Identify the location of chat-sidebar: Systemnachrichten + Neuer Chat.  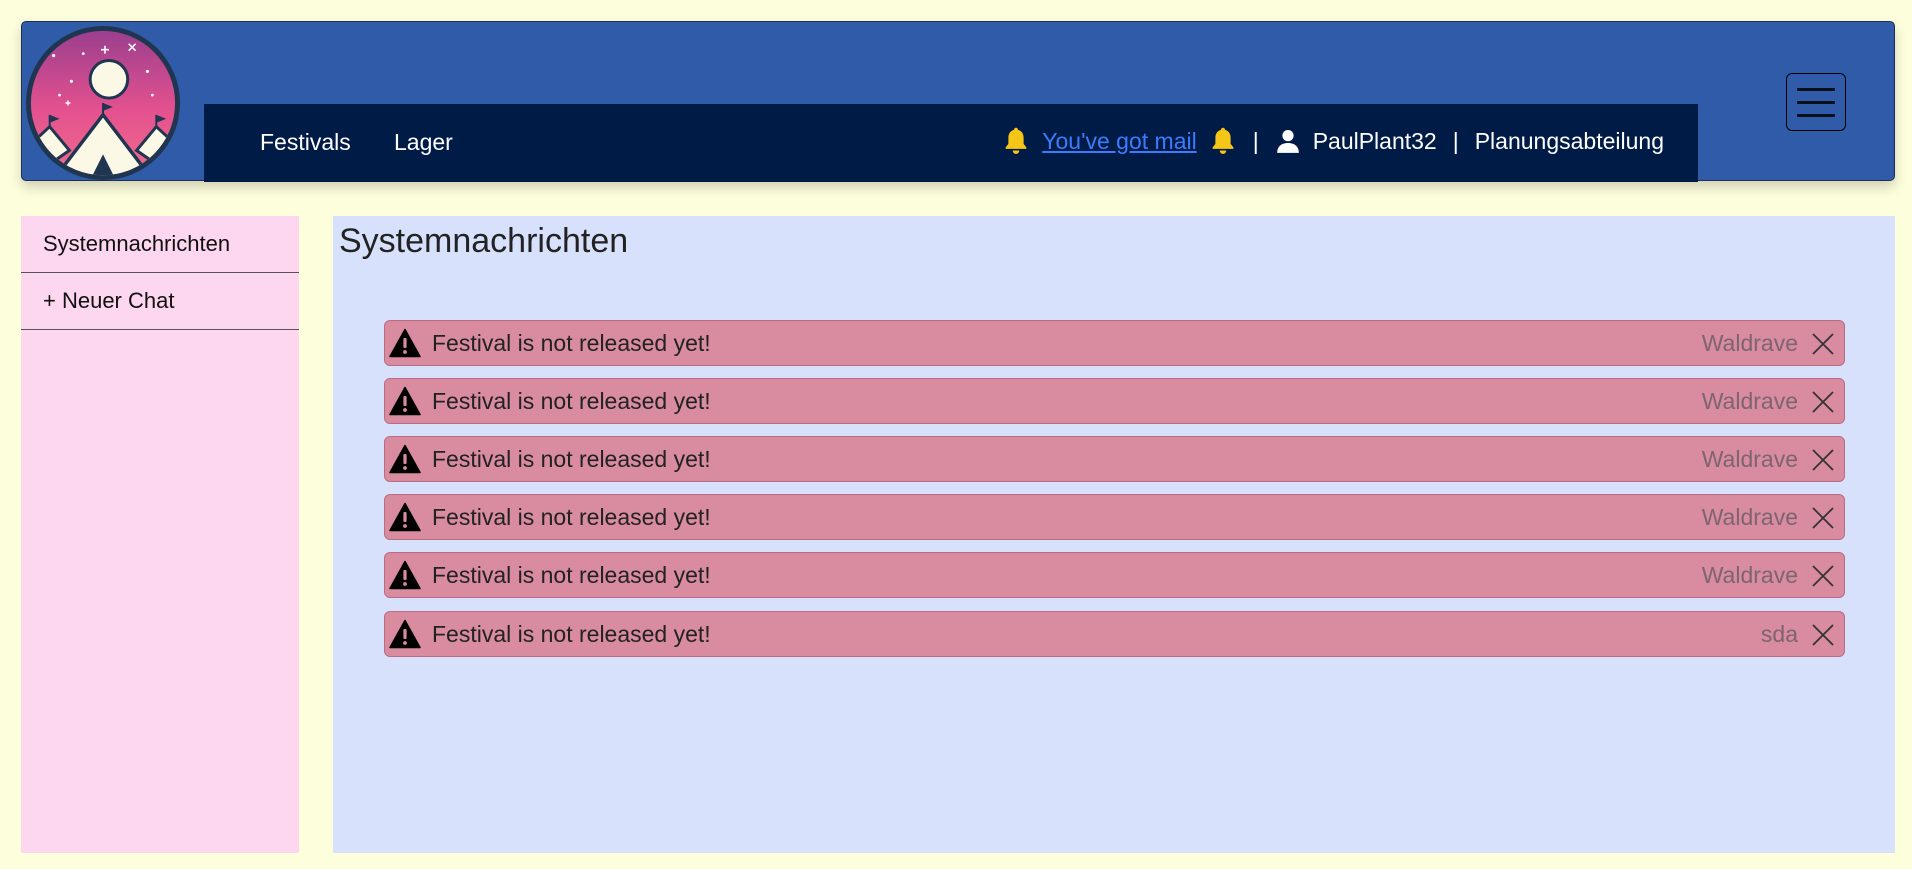
(160, 534).